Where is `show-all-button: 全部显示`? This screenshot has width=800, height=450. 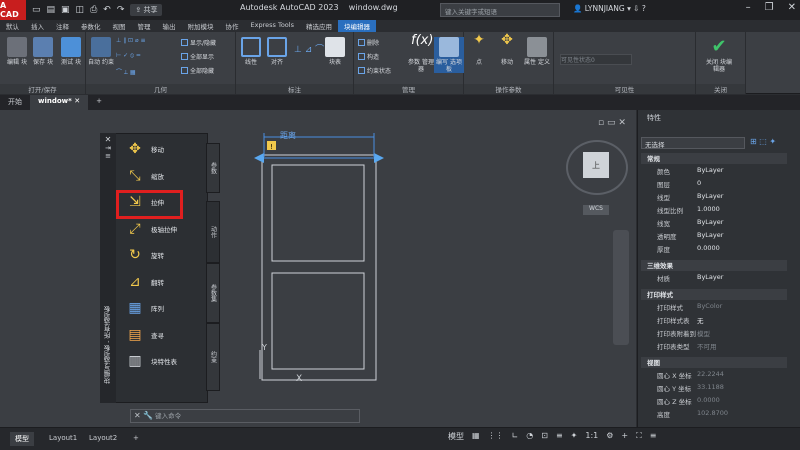 show-all-button: 全部显示 is located at coordinates (197, 56).